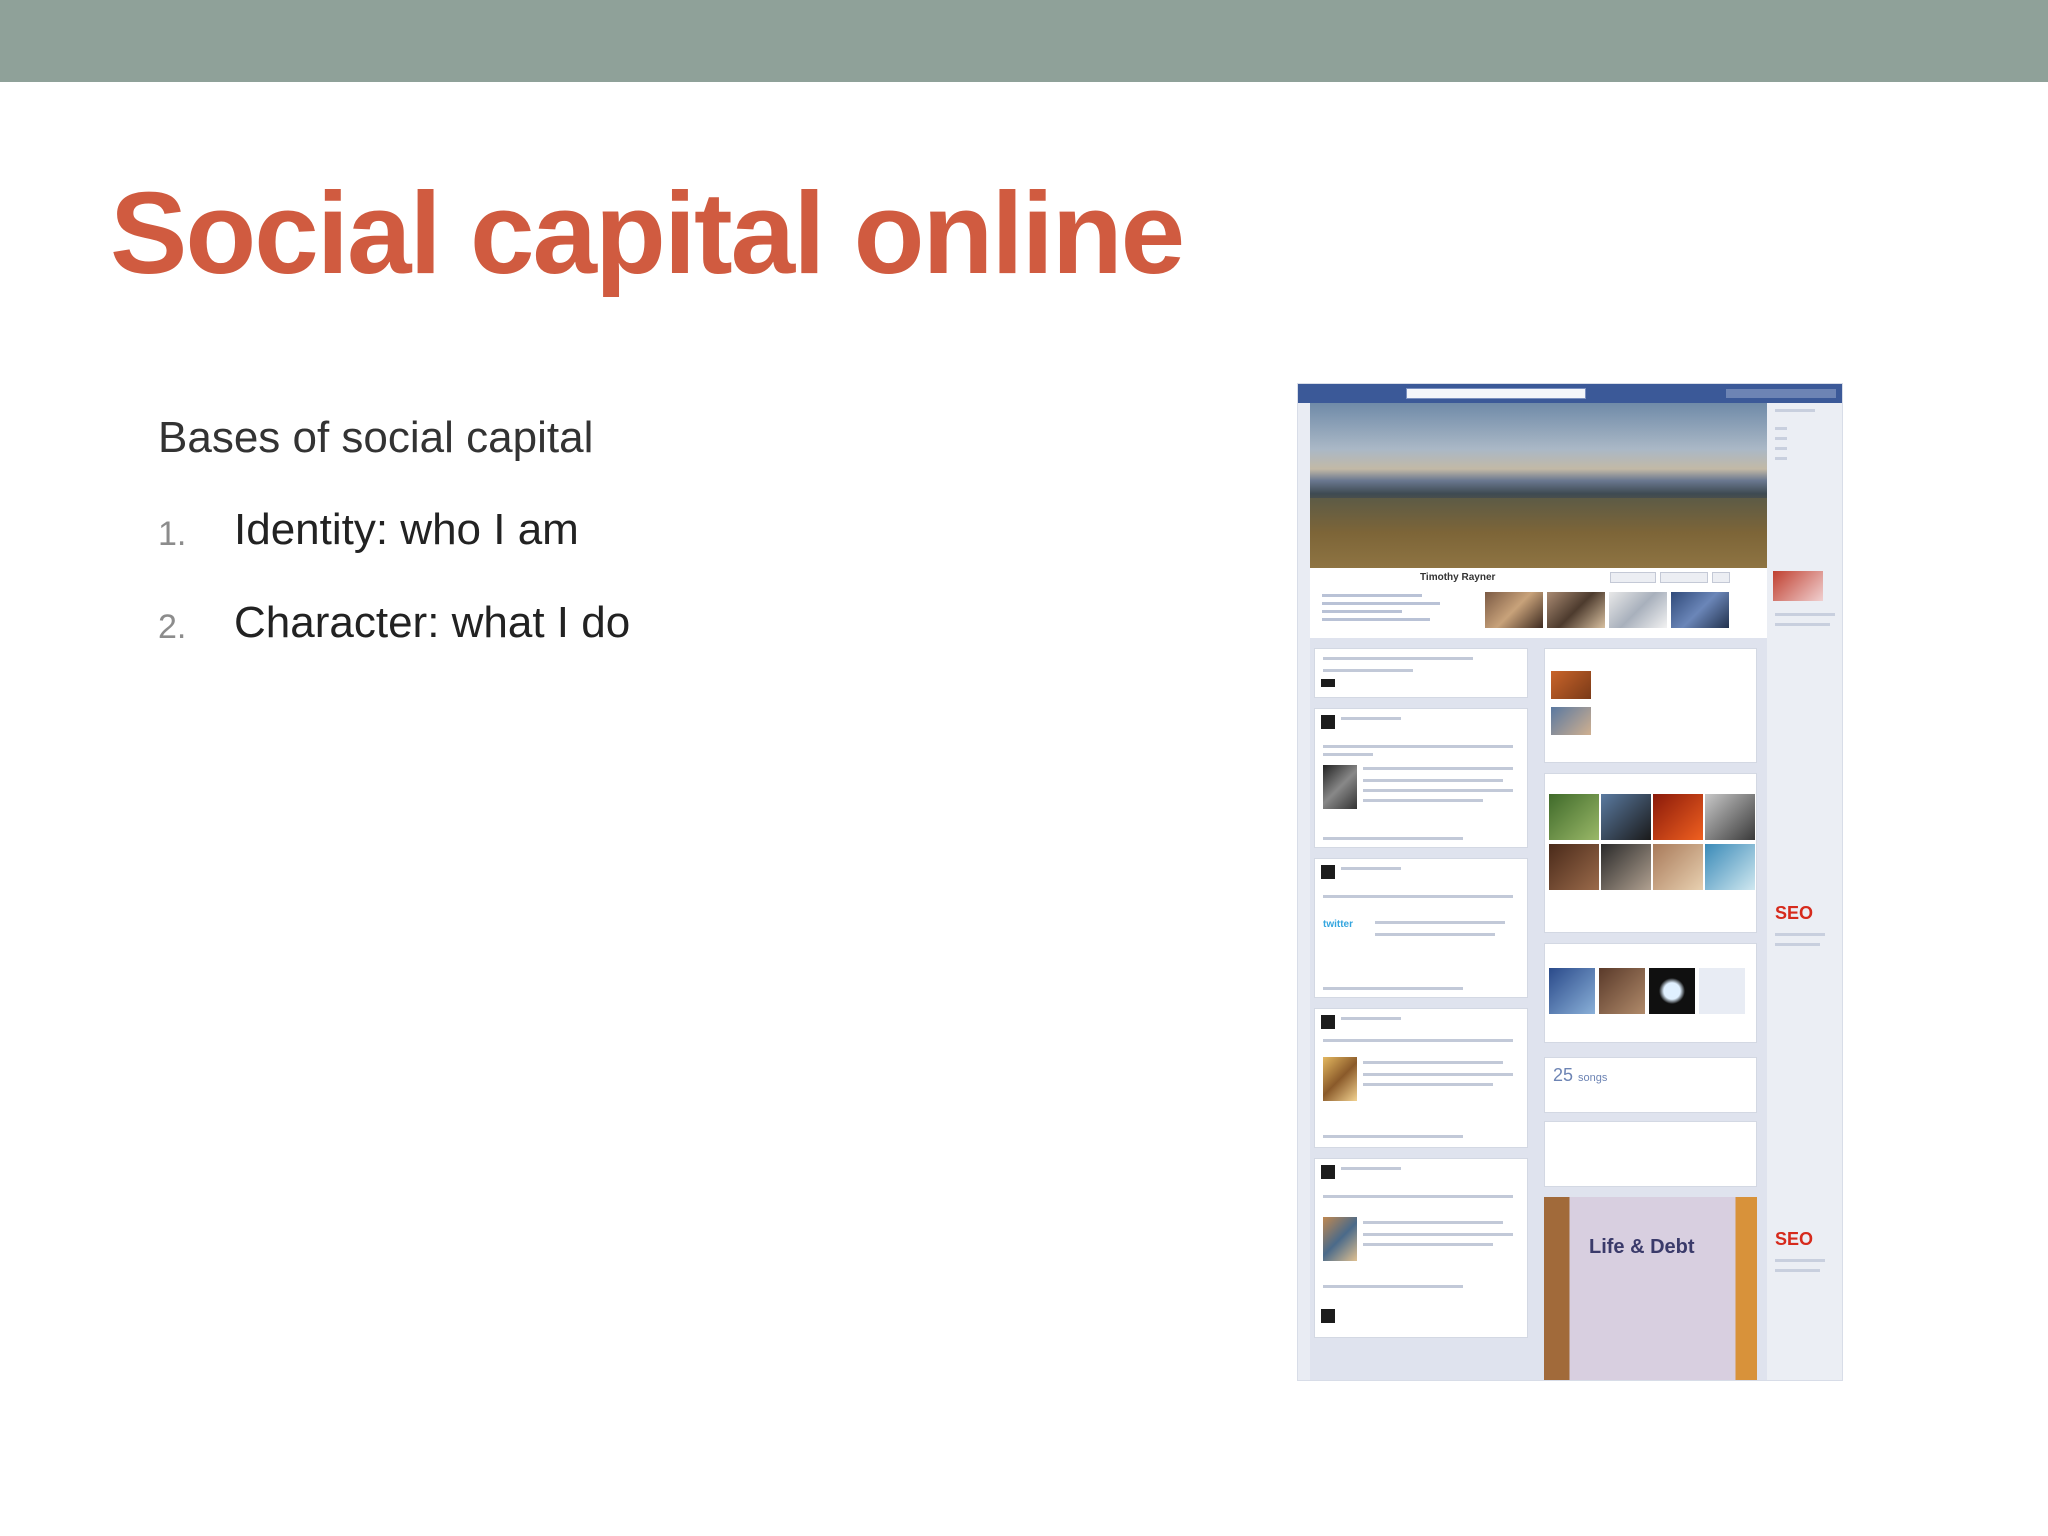 This screenshot has height=1536, width=2048. What do you see at coordinates (1538, 533) in the screenshot?
I see `cover-landscape` at bounding box center [1538, 533].